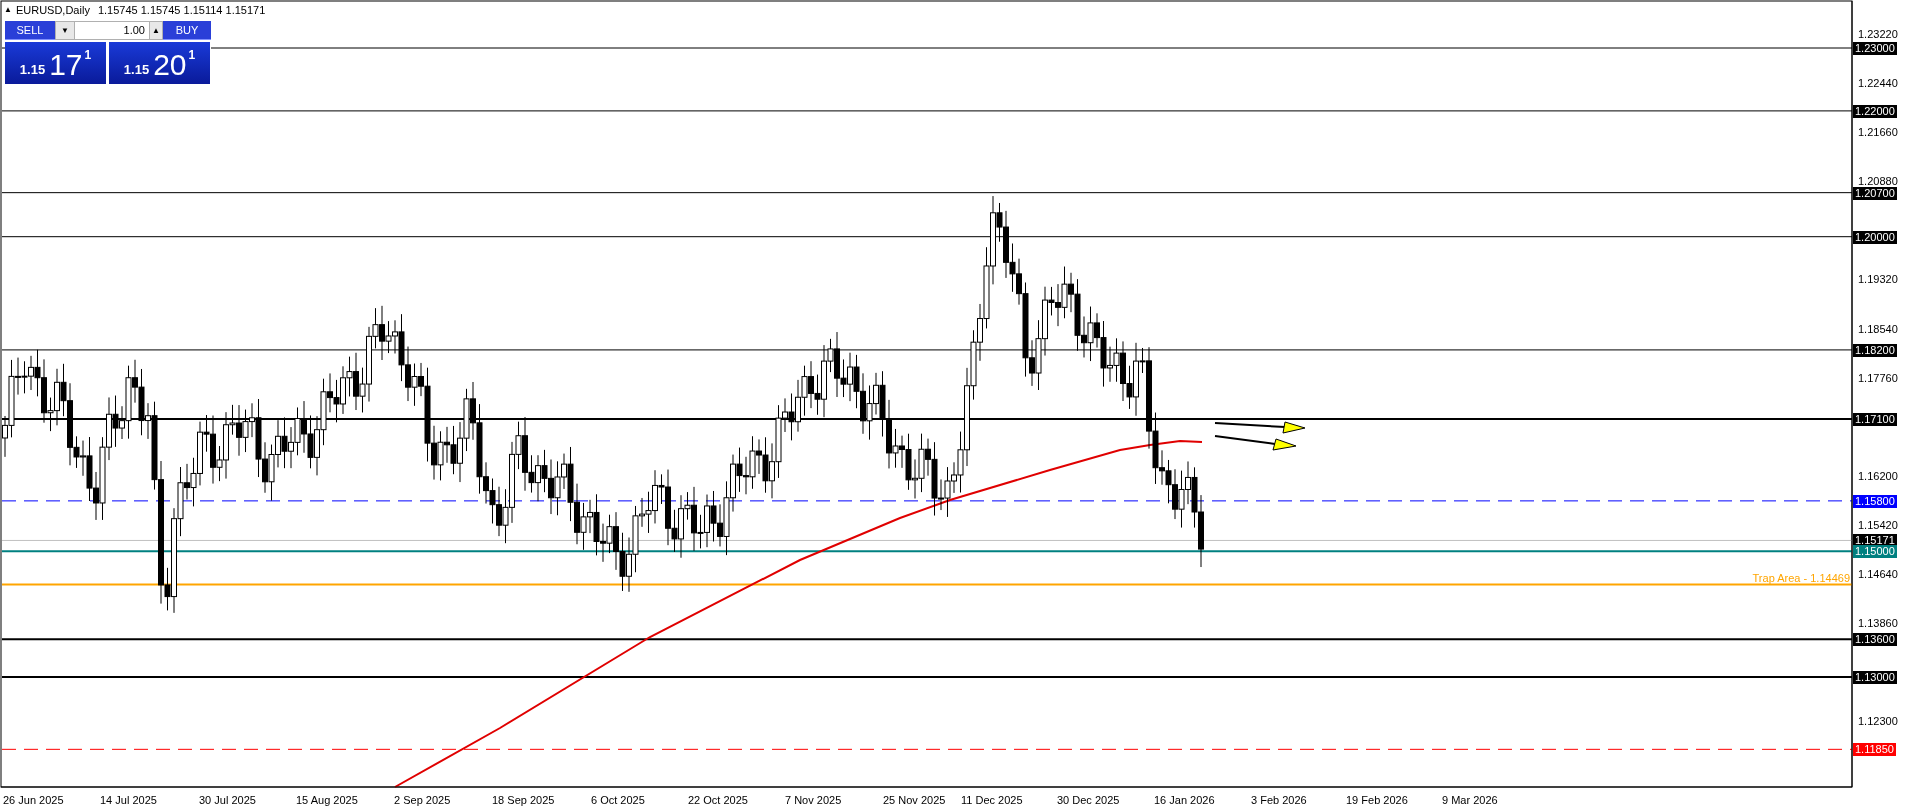 This screenshot has height=812, width=1916. I want to click on date-label: 7 Nov 2025, so click(813, 800).